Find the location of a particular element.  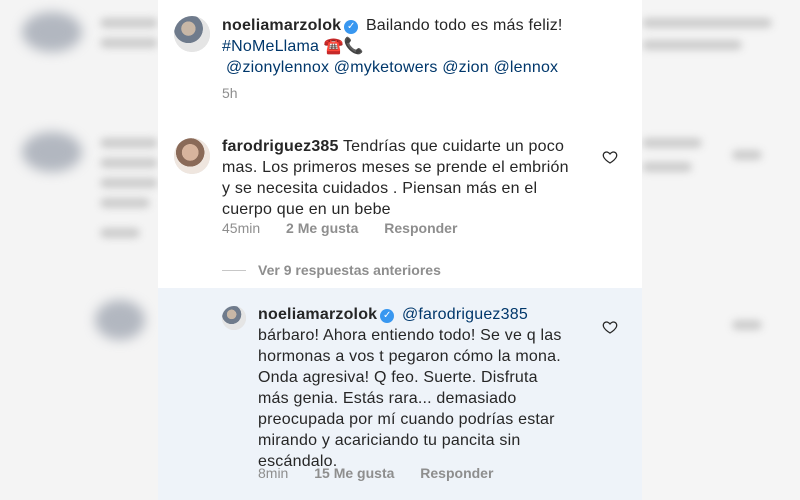

reply-time: 8min is located at coordinates (273, 473).